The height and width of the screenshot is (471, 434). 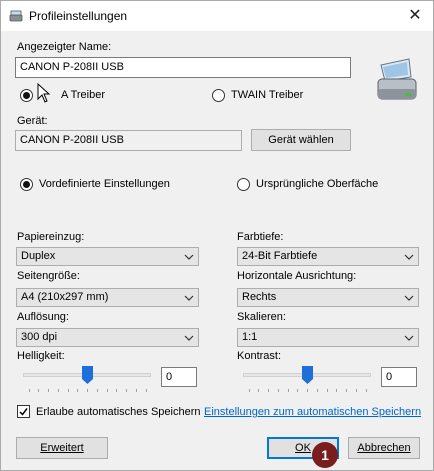 What do you see at coordinates (83, 95) in the screenshot?
I see `isis-driver-label: A Treiber` at bounding box center [83, 95].